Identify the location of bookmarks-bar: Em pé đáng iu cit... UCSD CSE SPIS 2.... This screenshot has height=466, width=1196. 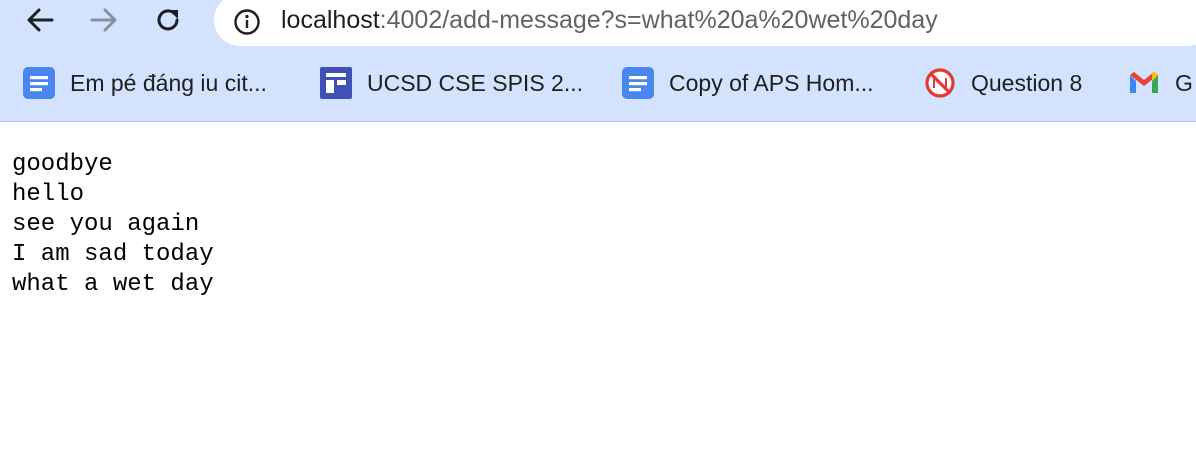
(598, 83).